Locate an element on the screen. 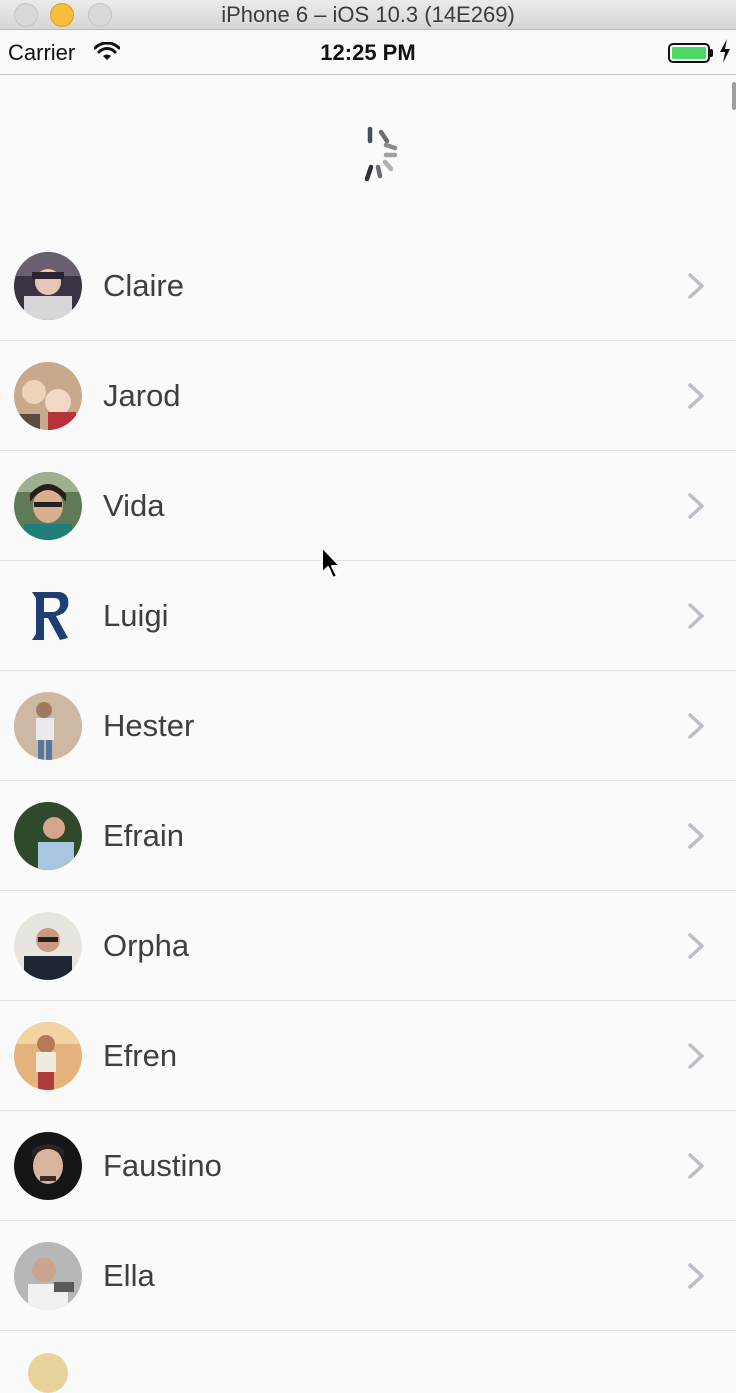 This screenshot has height=1393, width=736. list-item: Orpha is located at coordinates (368, 946).